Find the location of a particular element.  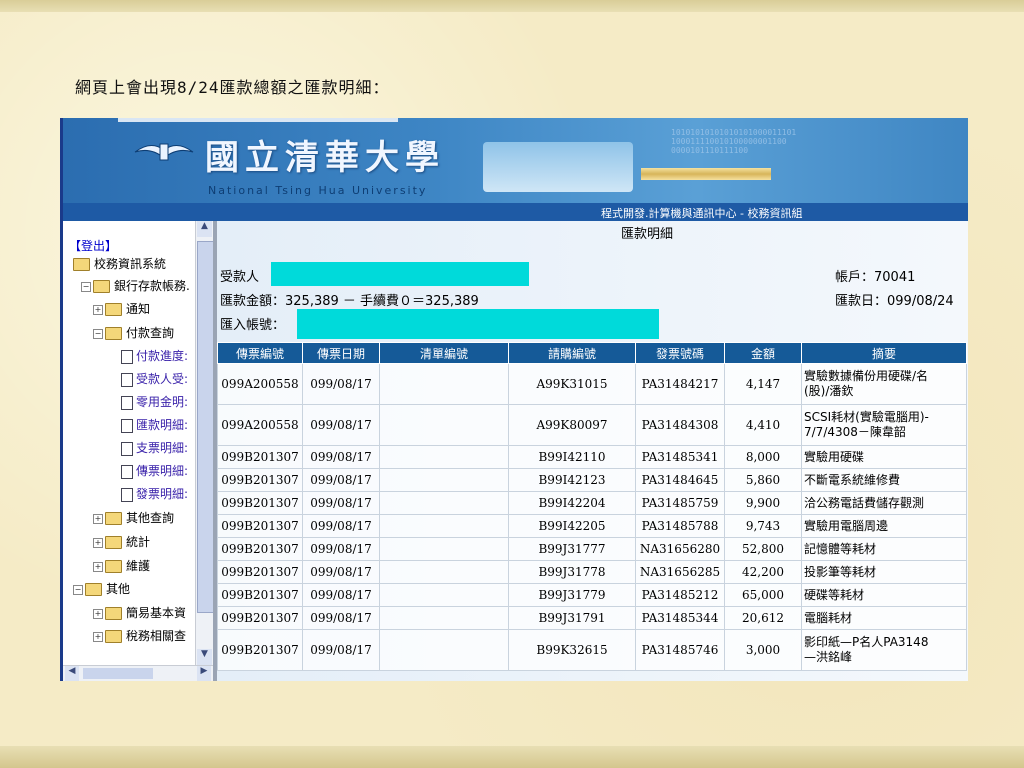

tree-item-other-query: + 其他查詢 is located at coordinates (133, 517).